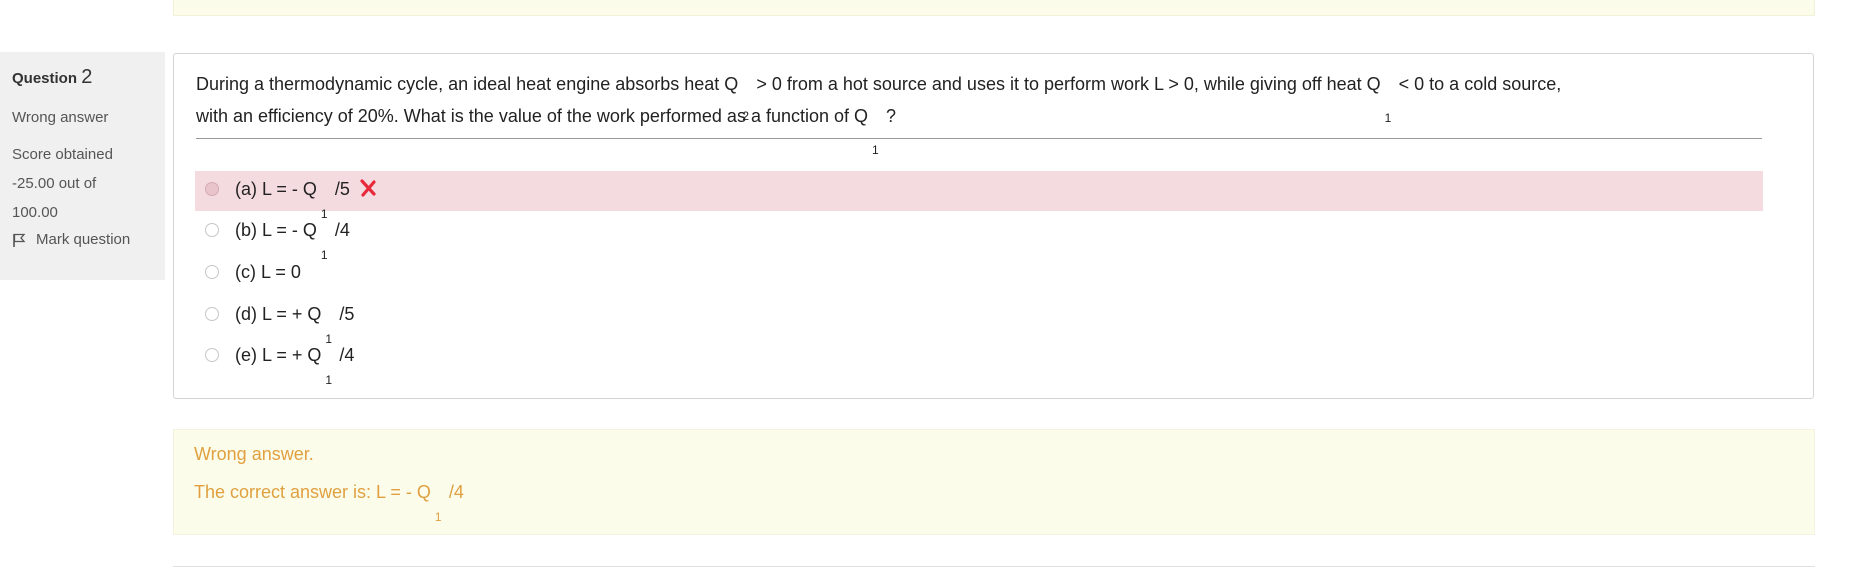 The height and width of the screenshot is (572, 1849). Describe the element at coordinates (54, 183) in the screenshot. I see `score-value: -25.00 out of` at that location.